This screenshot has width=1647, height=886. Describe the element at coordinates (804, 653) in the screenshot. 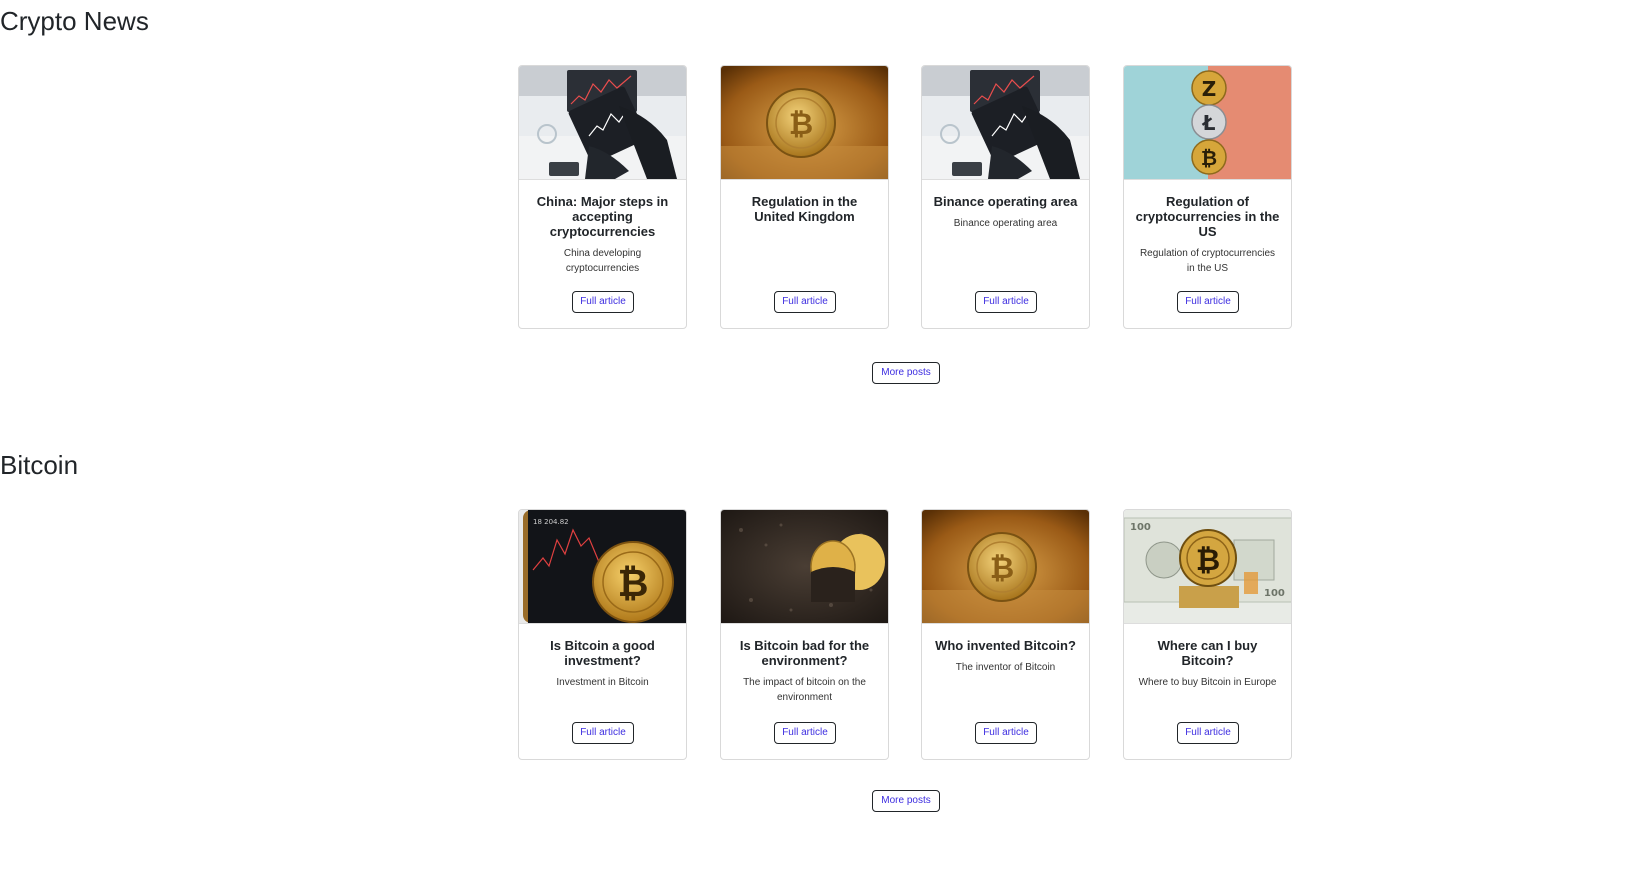

I see `card-title: Is Bitcoin bad for the environment?` at that location.